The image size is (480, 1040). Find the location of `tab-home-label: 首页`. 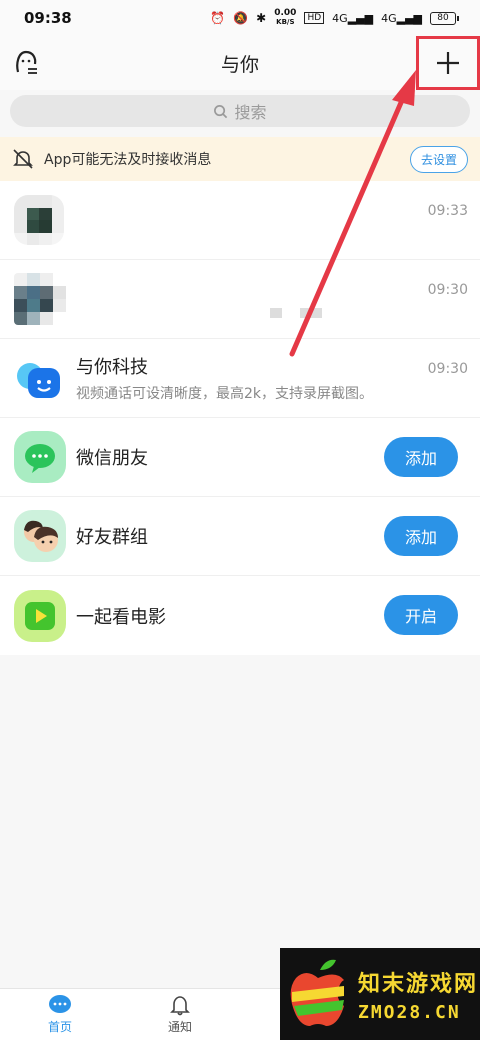

tab-home-label: 首页 is located at coordinates (59, 1027).